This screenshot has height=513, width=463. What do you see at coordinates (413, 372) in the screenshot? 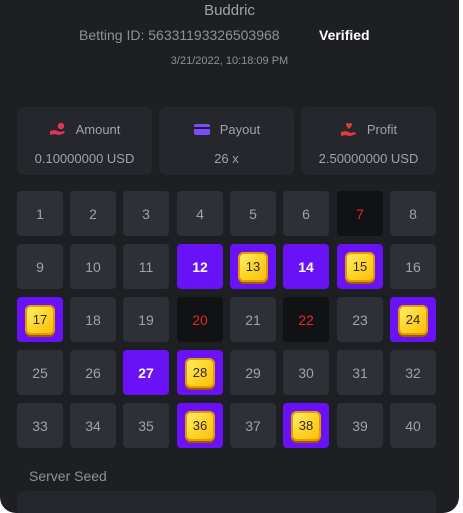
I see `keno-tile-32: 32` at bounding box center [413, 372].